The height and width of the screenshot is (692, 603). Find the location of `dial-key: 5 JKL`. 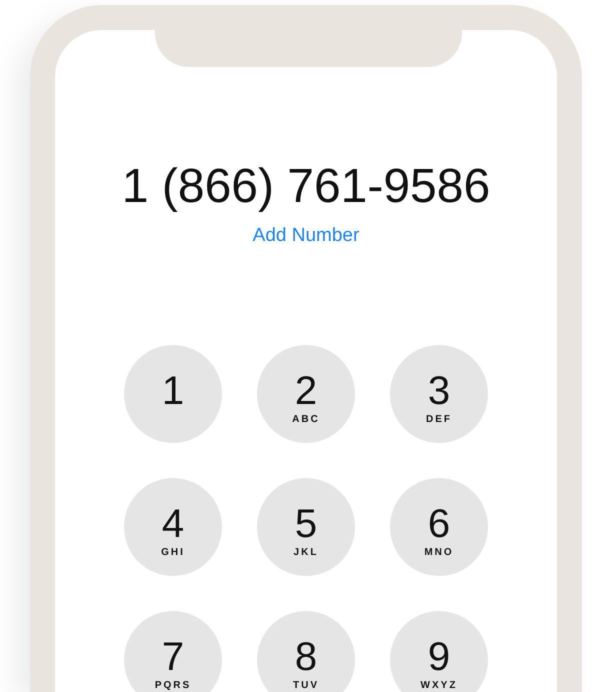

dial-key: 5 JKL is located at coordinates (306, 527).